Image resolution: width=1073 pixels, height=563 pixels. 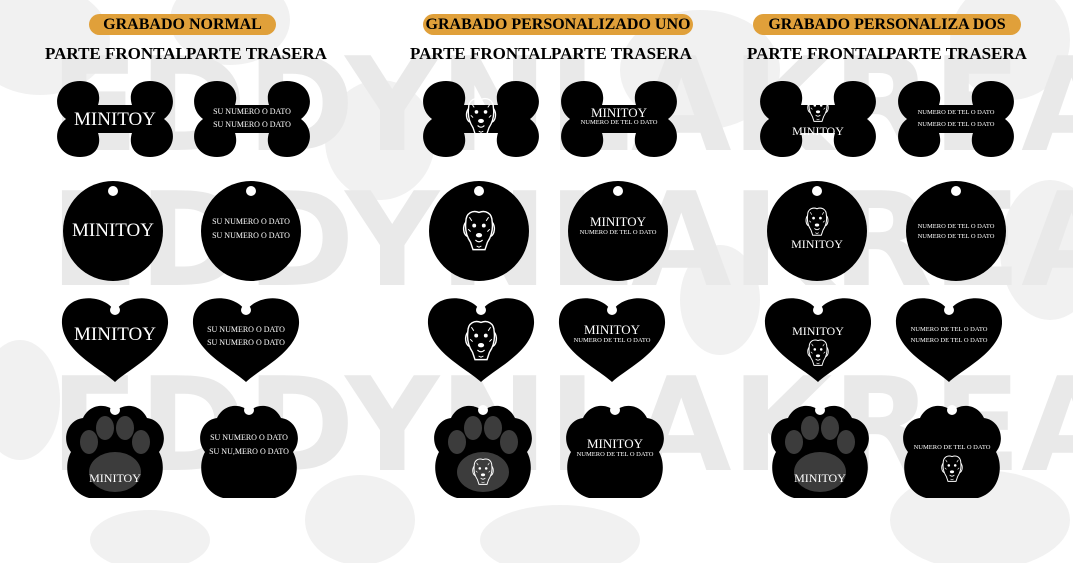 I want to click on paw-tag-front, so click(x=483, y=451).